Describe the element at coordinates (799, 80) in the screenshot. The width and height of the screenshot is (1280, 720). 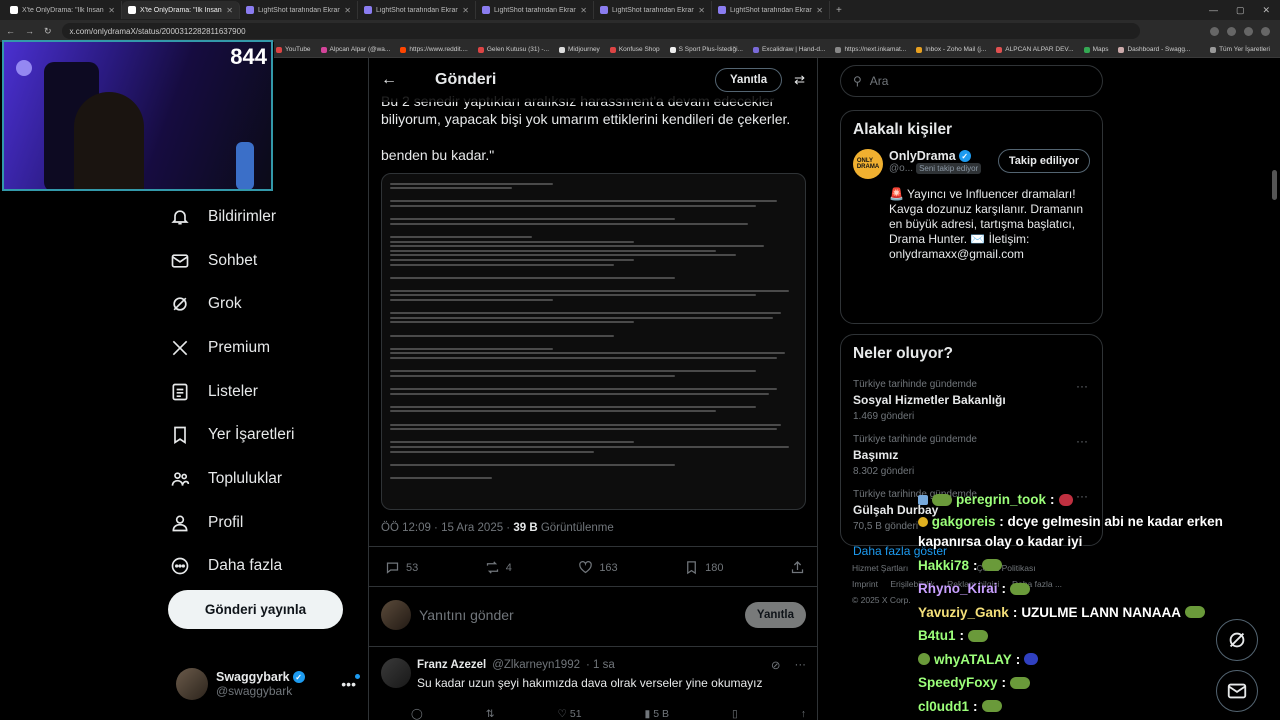
I see `filter-sliders-icon: ⇄` at that location.